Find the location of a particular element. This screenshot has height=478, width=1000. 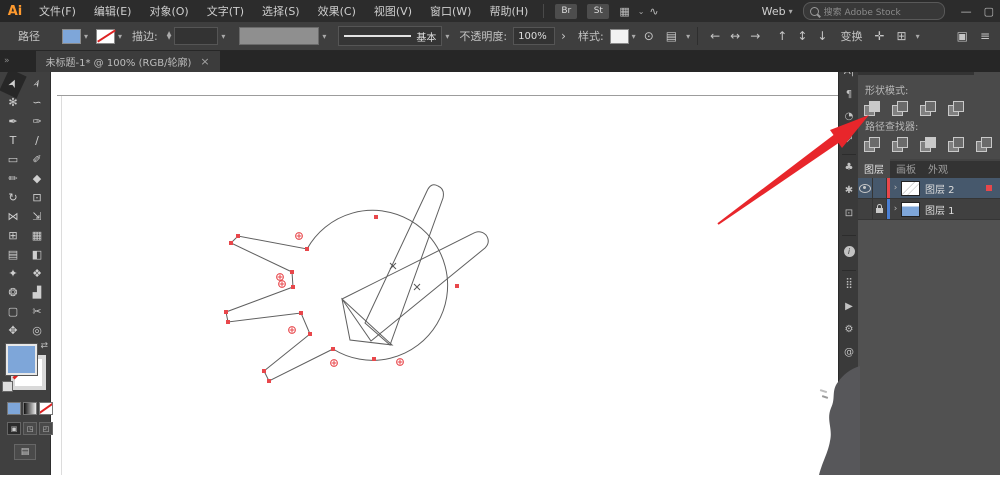

screen-mode-button: ▤ is located at coordinates (25, 452).